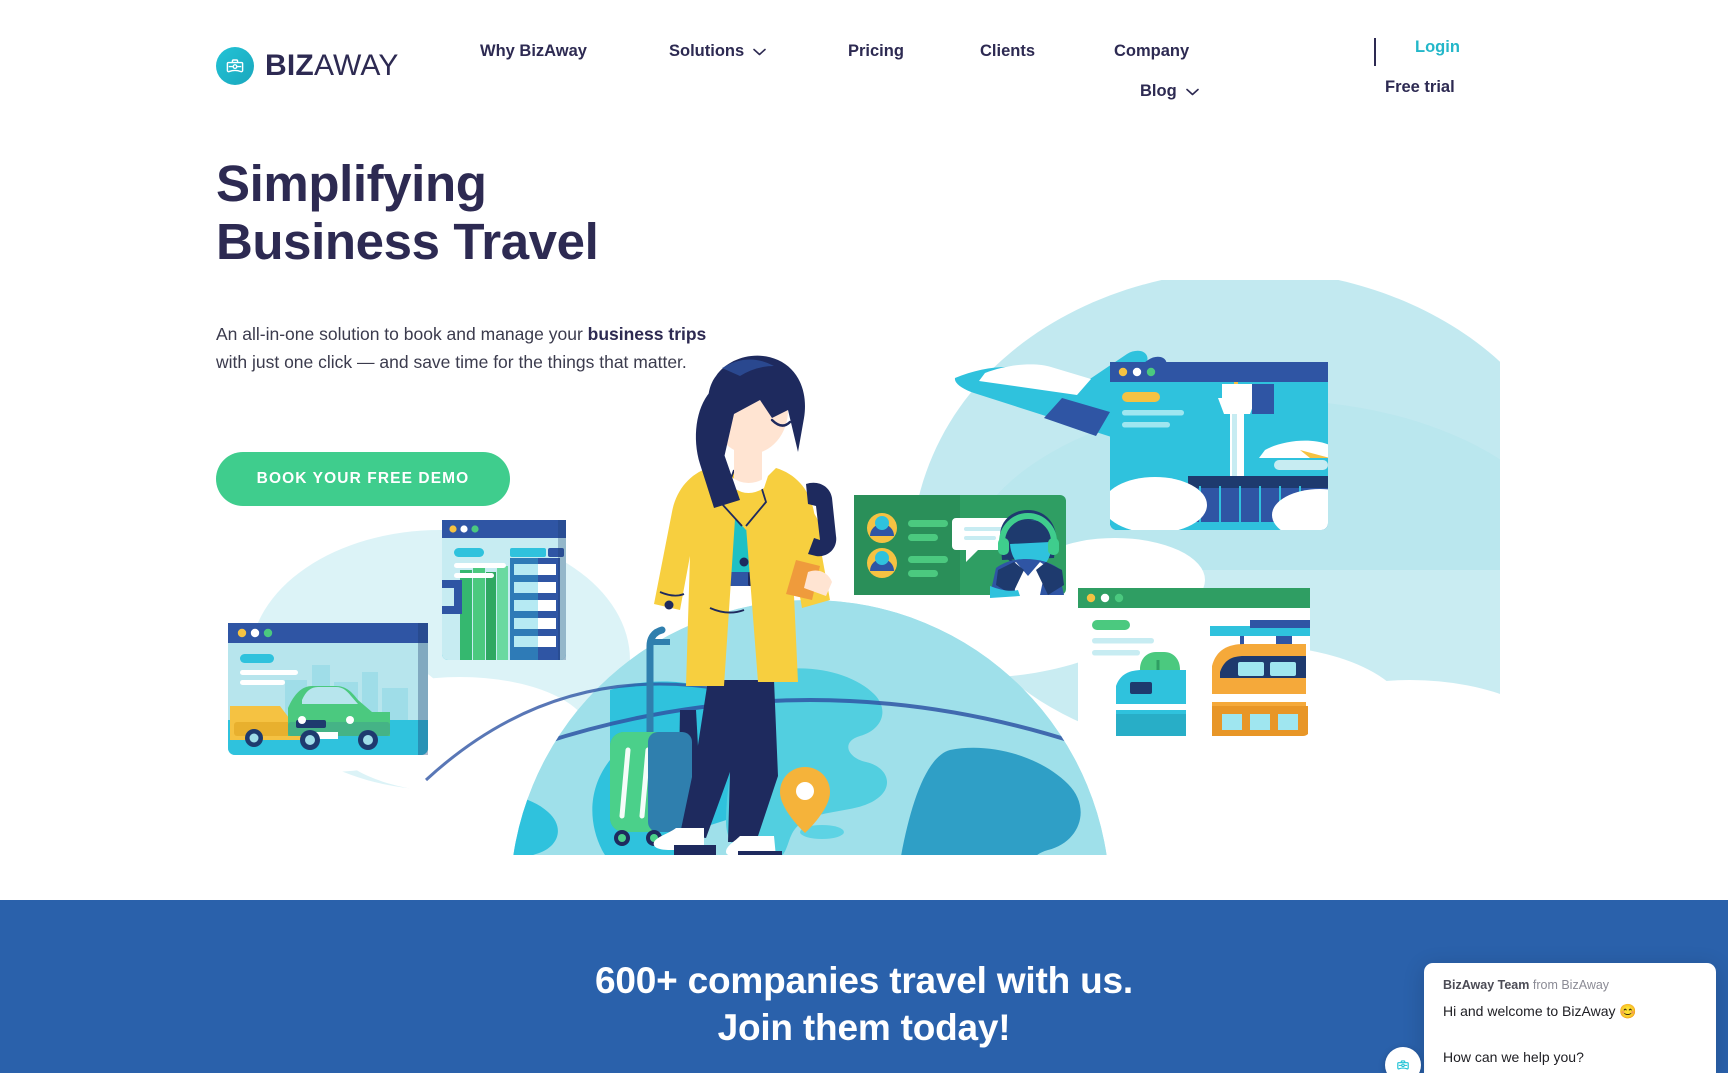 The image size is (1728, 1073). I want to click on nav-label: Company, so click(1152, 51).